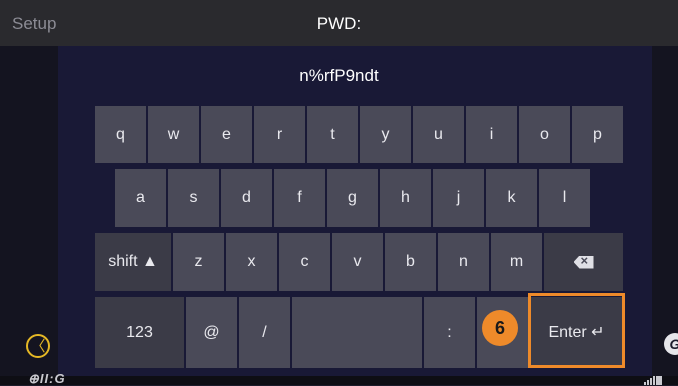 The image size is (678, 386). Describe the element at coordinates (352, 198) in the screenshot. I see `key-g: g` at that location.